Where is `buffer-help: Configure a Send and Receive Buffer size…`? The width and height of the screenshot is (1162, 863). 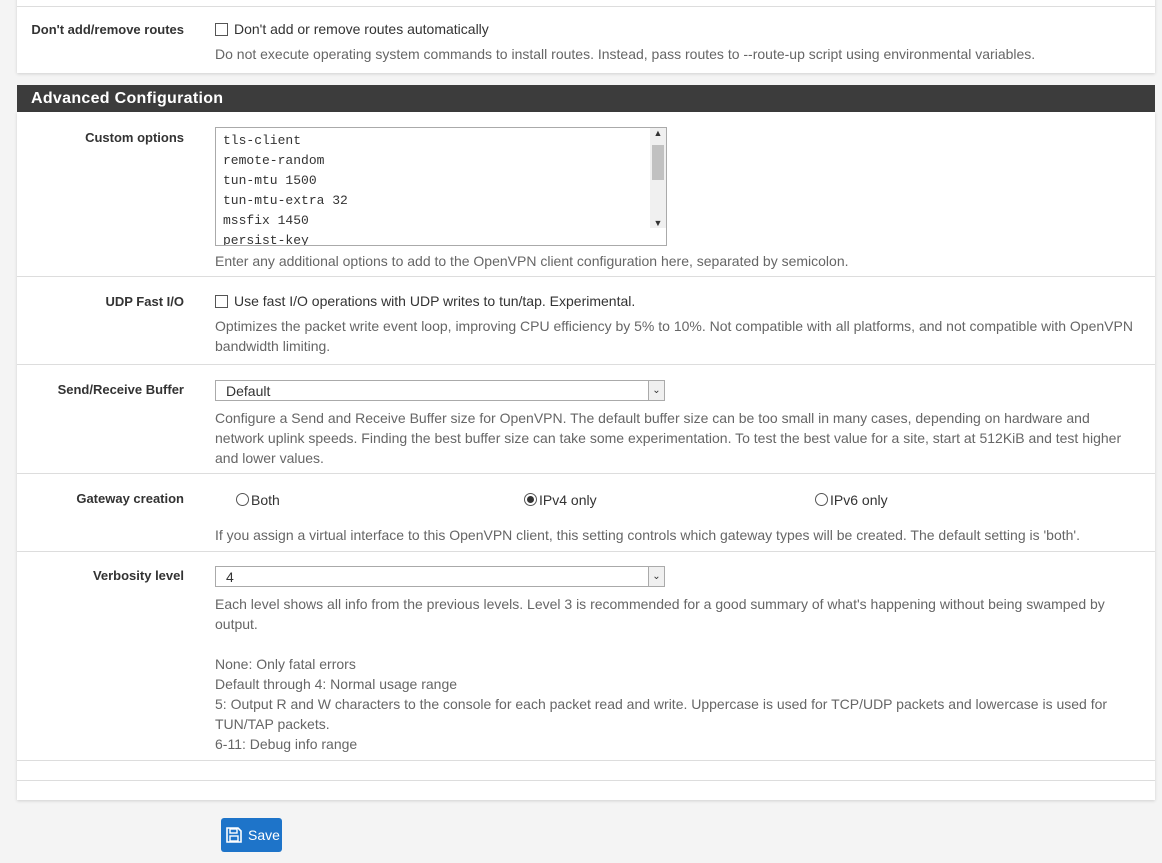
buffer-help: Configure a Send and Receive Buffer size… is located at coordinates (668, 438).